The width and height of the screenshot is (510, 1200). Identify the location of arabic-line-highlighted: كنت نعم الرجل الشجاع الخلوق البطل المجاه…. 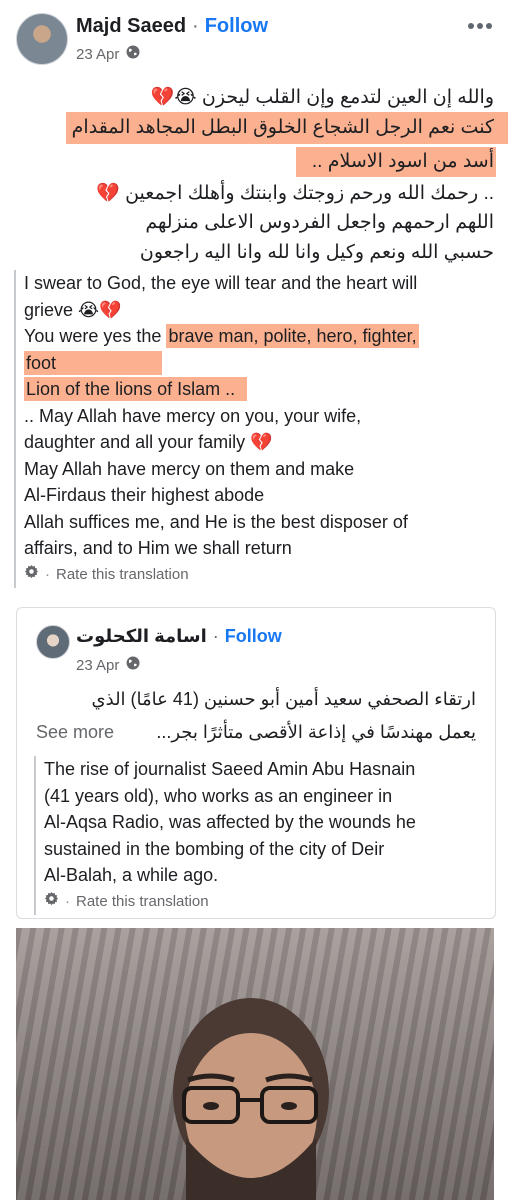
(282, 127).